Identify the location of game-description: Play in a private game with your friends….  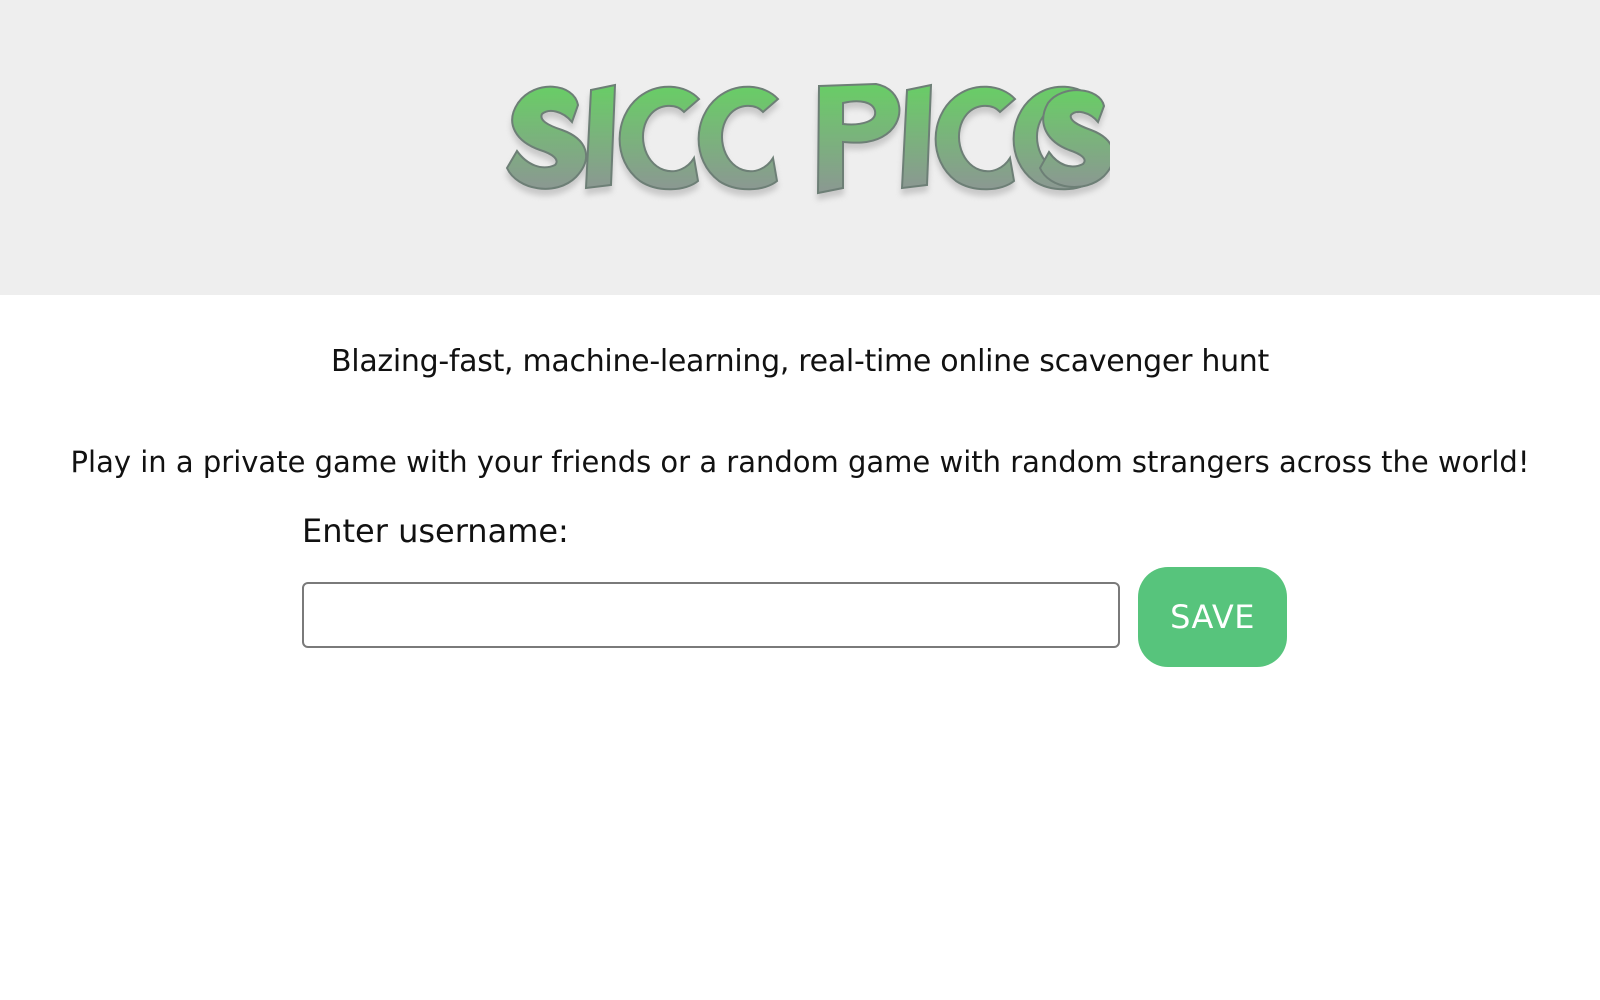
(800, 462).